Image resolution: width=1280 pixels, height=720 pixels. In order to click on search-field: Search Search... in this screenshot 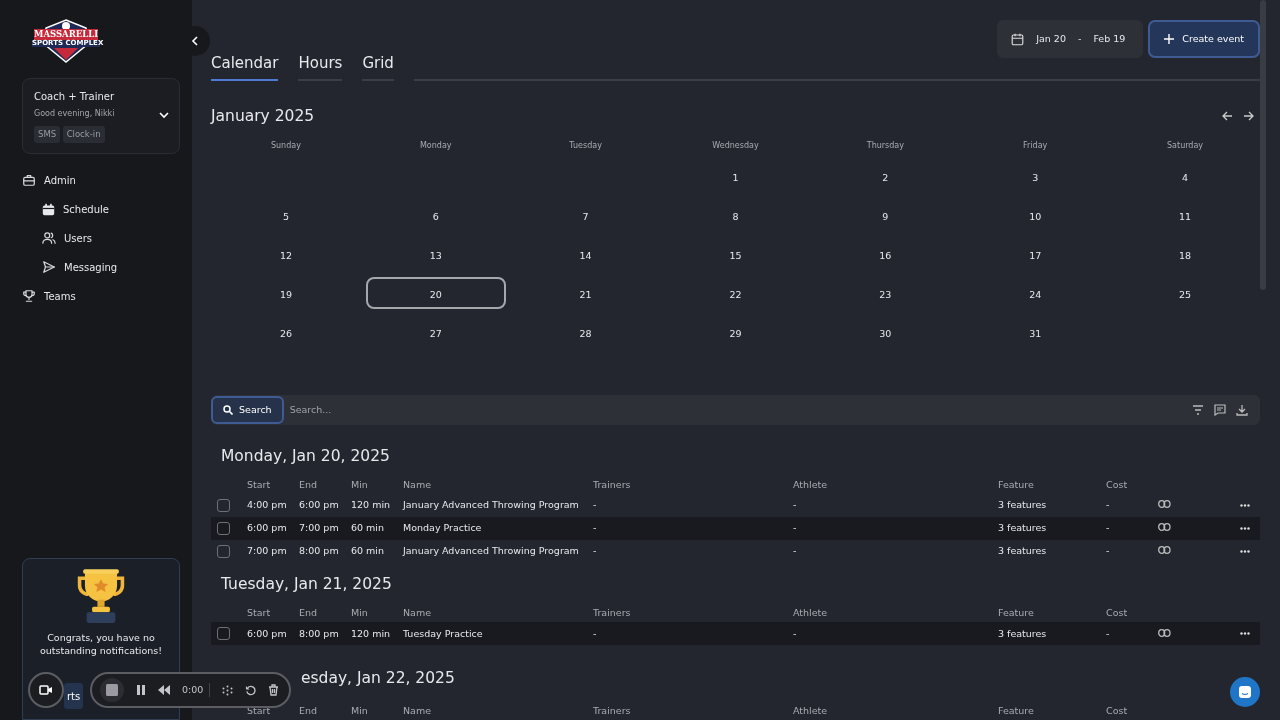, I will do `click(735, 409)`.